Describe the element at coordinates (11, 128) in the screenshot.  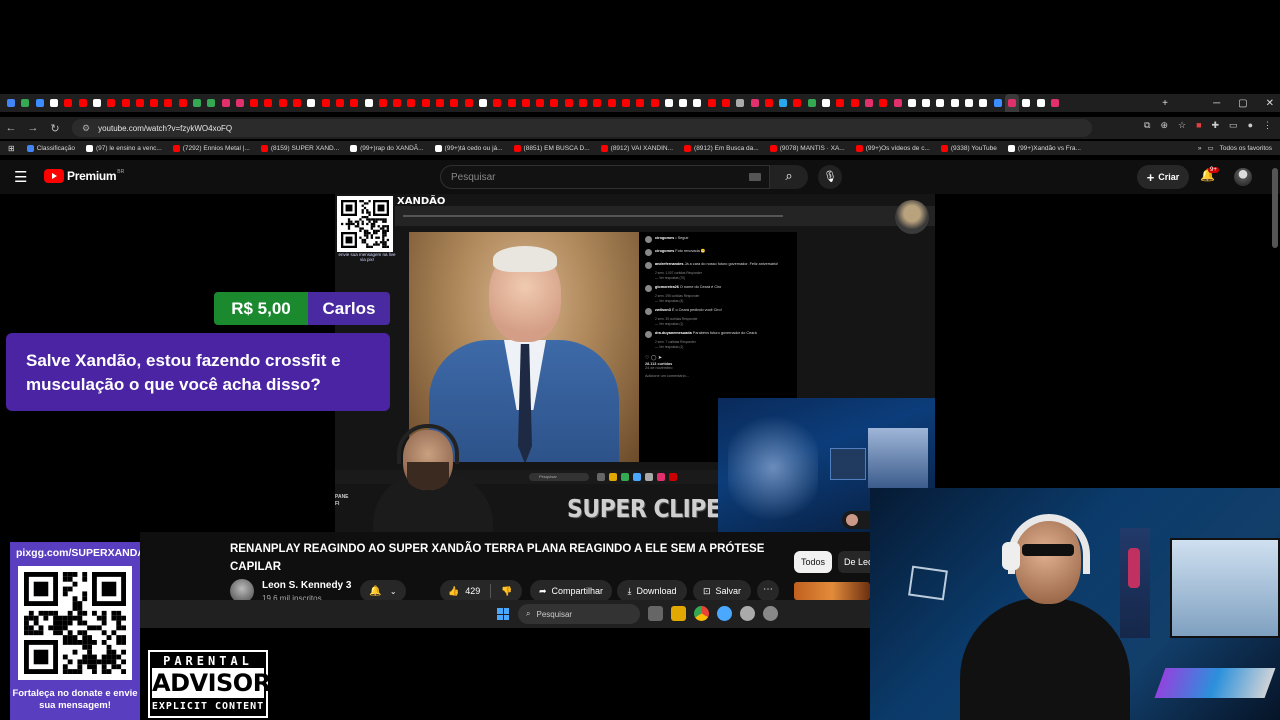
I see `back-icon: ←` at that location.